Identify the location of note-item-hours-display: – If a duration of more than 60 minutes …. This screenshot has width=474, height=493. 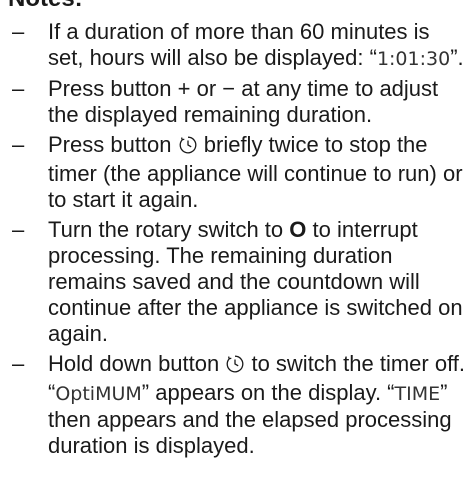
(237, 45).